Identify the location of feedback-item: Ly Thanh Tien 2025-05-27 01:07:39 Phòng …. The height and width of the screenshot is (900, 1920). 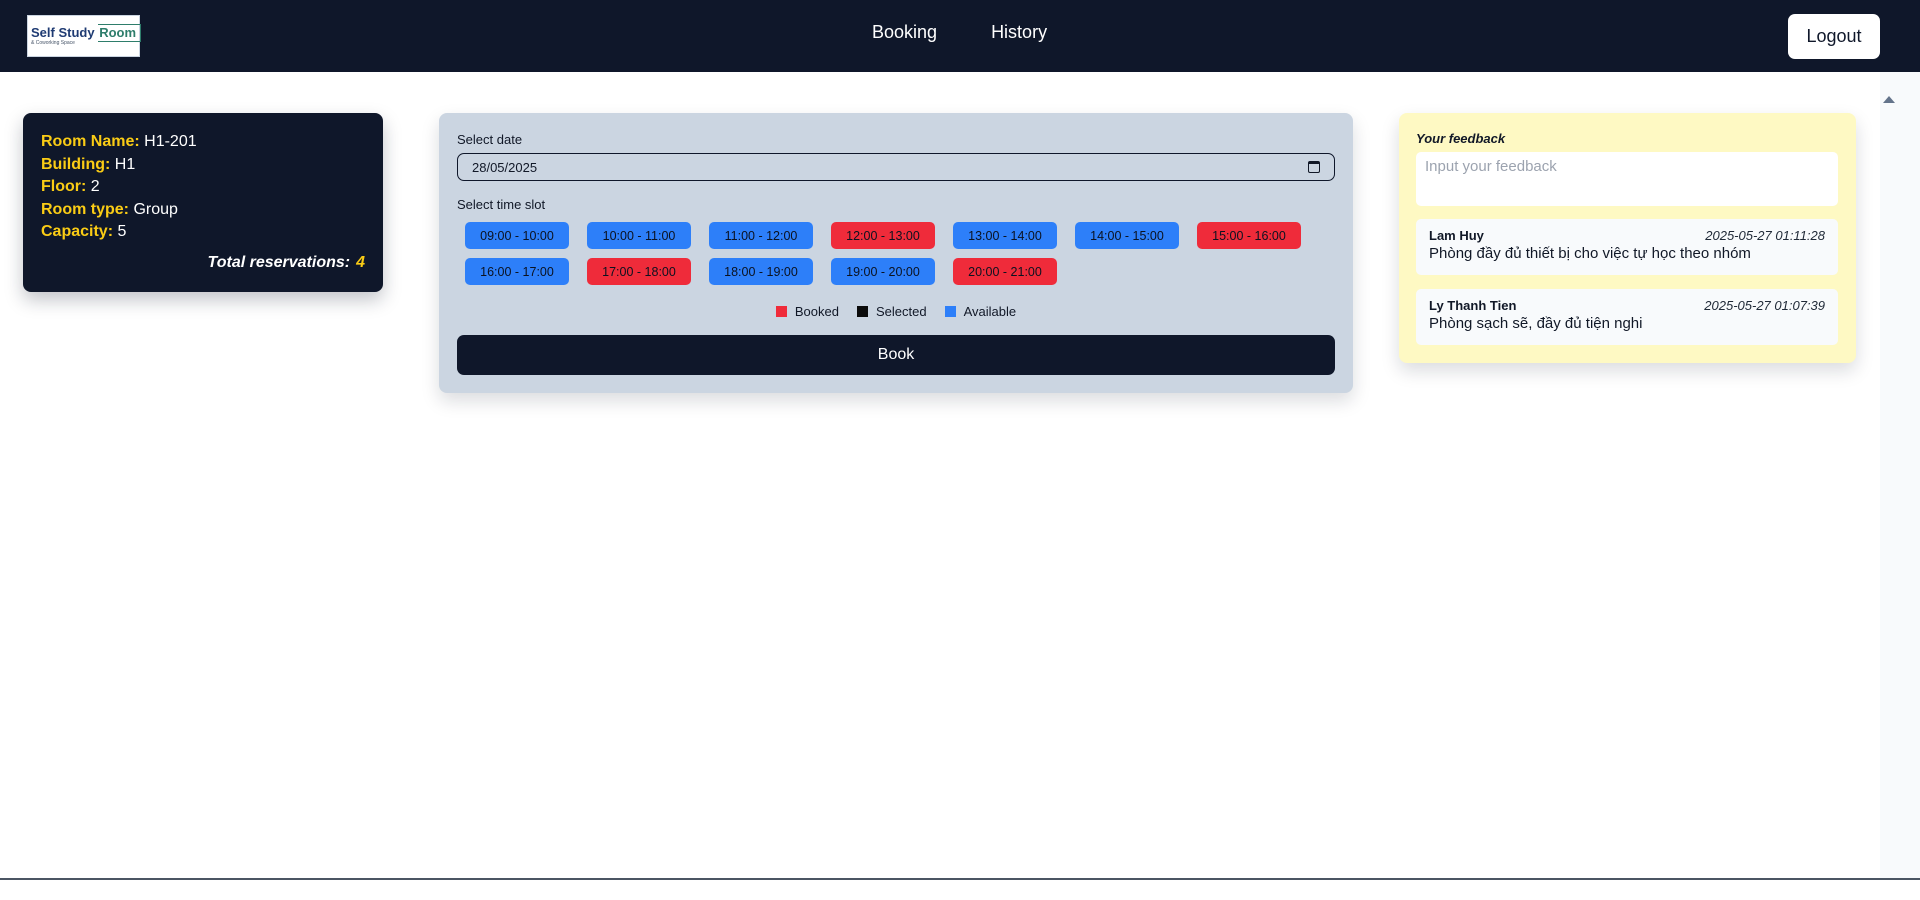
(1627, 317).